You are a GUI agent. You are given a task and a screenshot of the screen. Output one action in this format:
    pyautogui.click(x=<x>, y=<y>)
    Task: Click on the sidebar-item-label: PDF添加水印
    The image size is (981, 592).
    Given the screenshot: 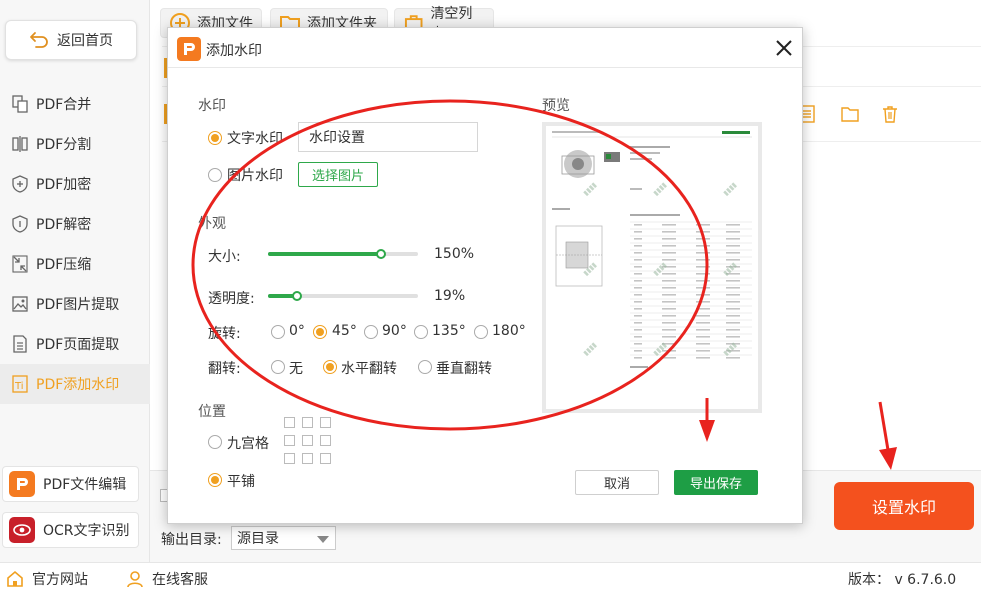 What is the action you would take?
    pyautogui.click(x=78, y=385)
    